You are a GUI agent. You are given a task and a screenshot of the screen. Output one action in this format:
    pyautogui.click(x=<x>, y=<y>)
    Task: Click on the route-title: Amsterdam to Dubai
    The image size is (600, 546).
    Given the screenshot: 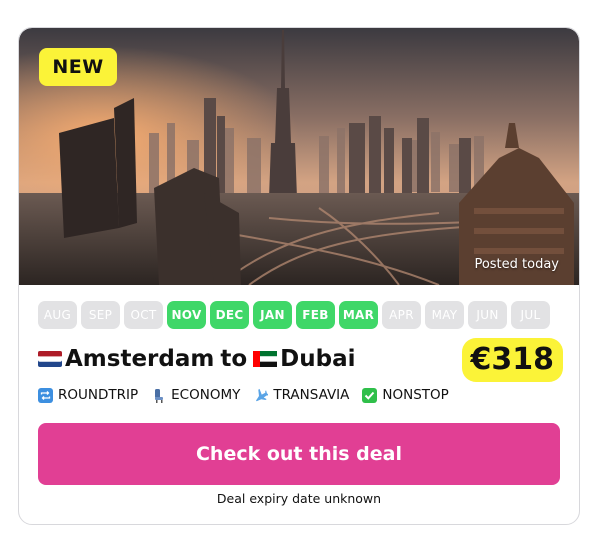 What is the action you would take?
    pyautogui.click(x=196, y=359)
    